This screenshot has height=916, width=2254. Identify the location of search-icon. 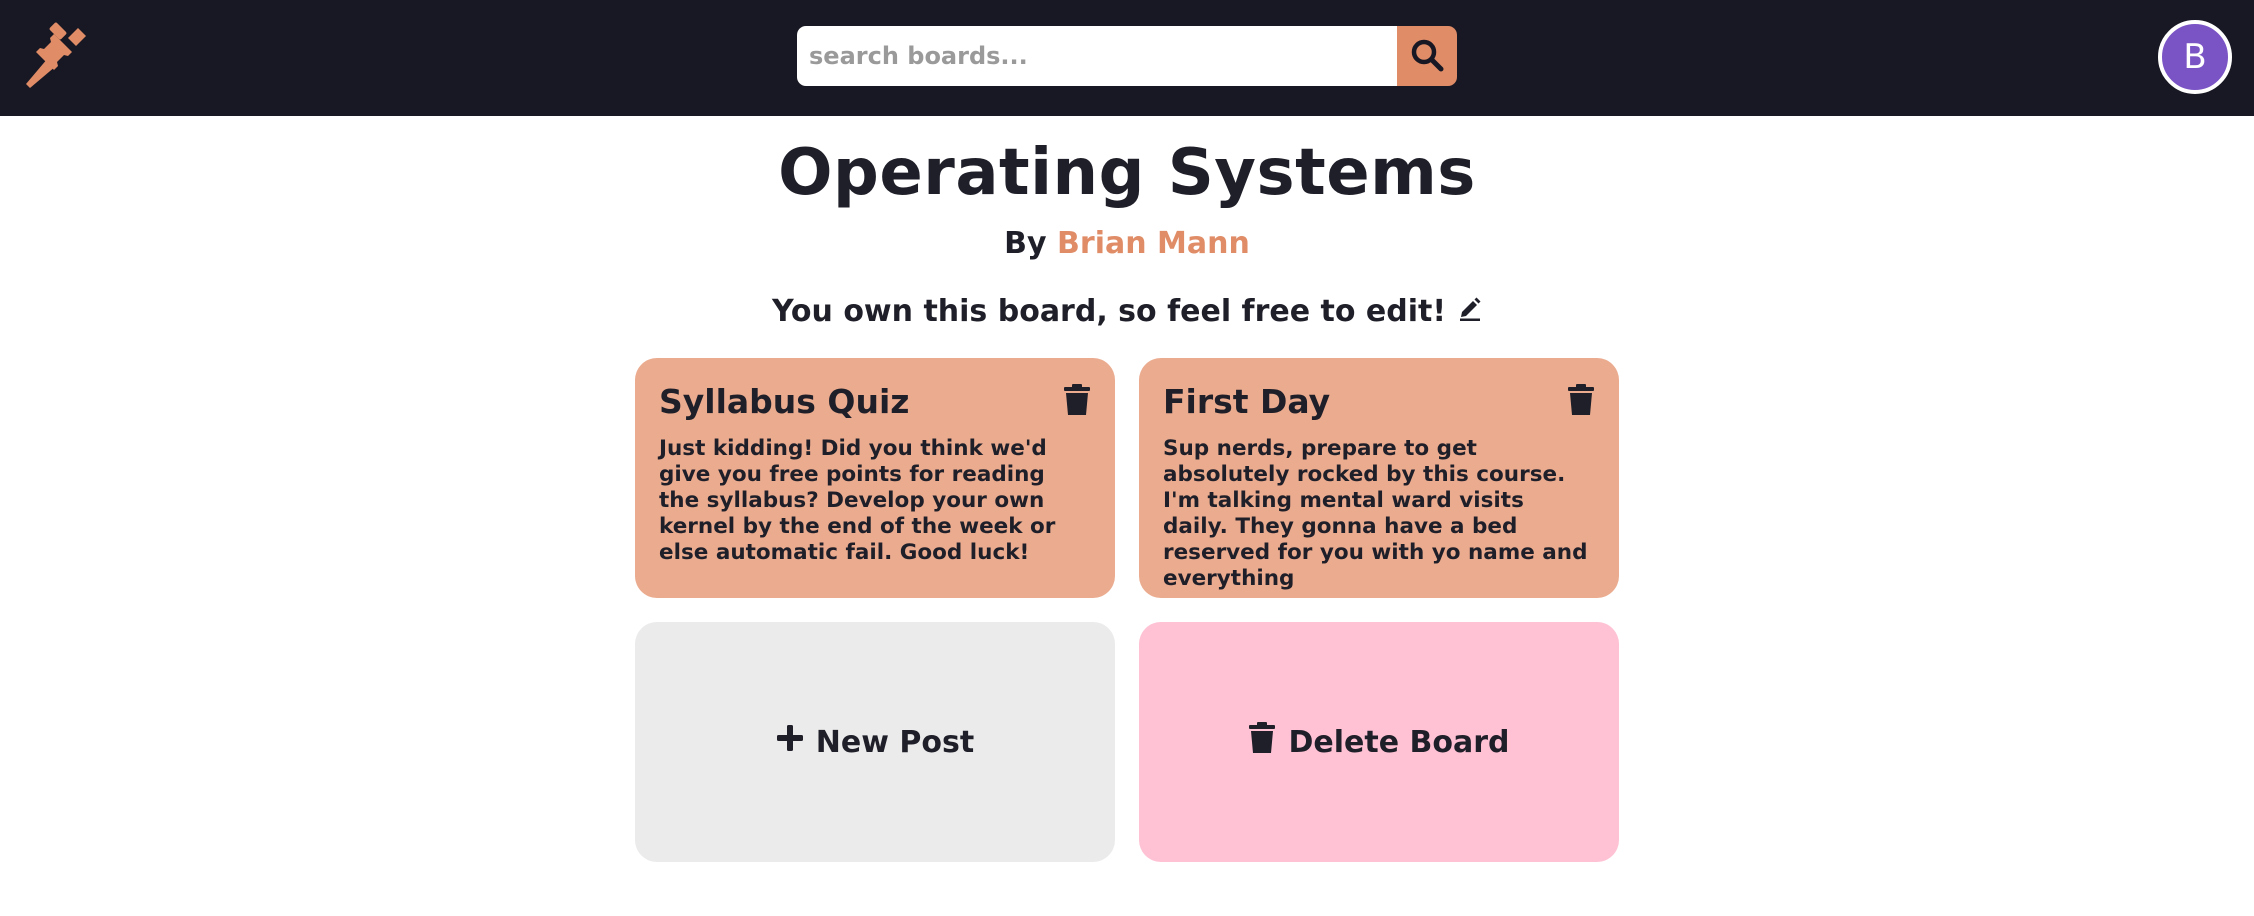
(1427, 56).